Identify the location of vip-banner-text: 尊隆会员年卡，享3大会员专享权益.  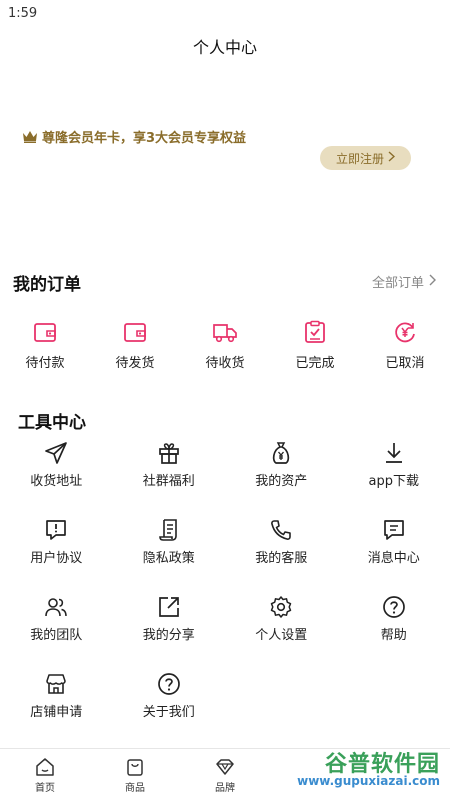
(144, 138).